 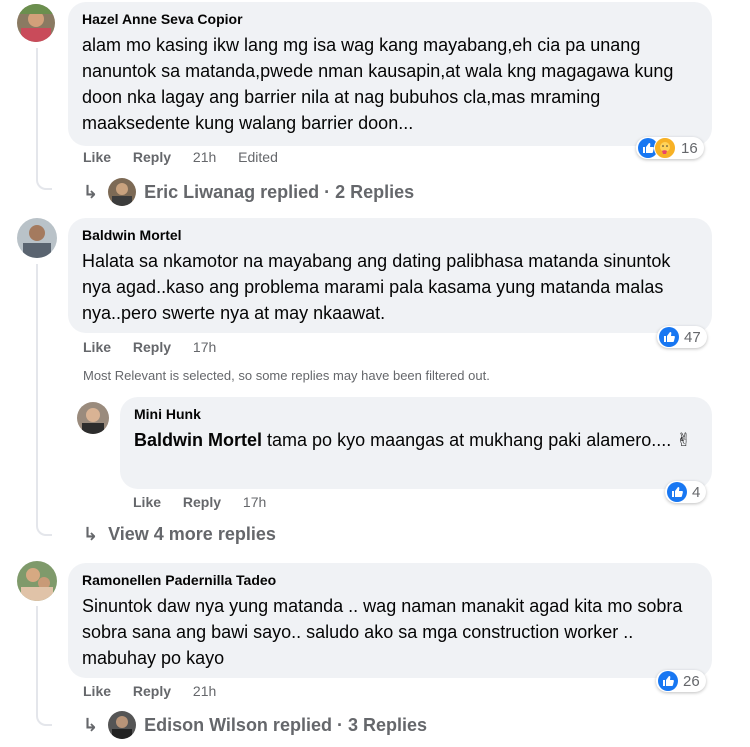 What do you see at coordinates (192, 534) in the screenshot?
I see `view-more-text: View 4 more replies` at bounding box center [192, 534].